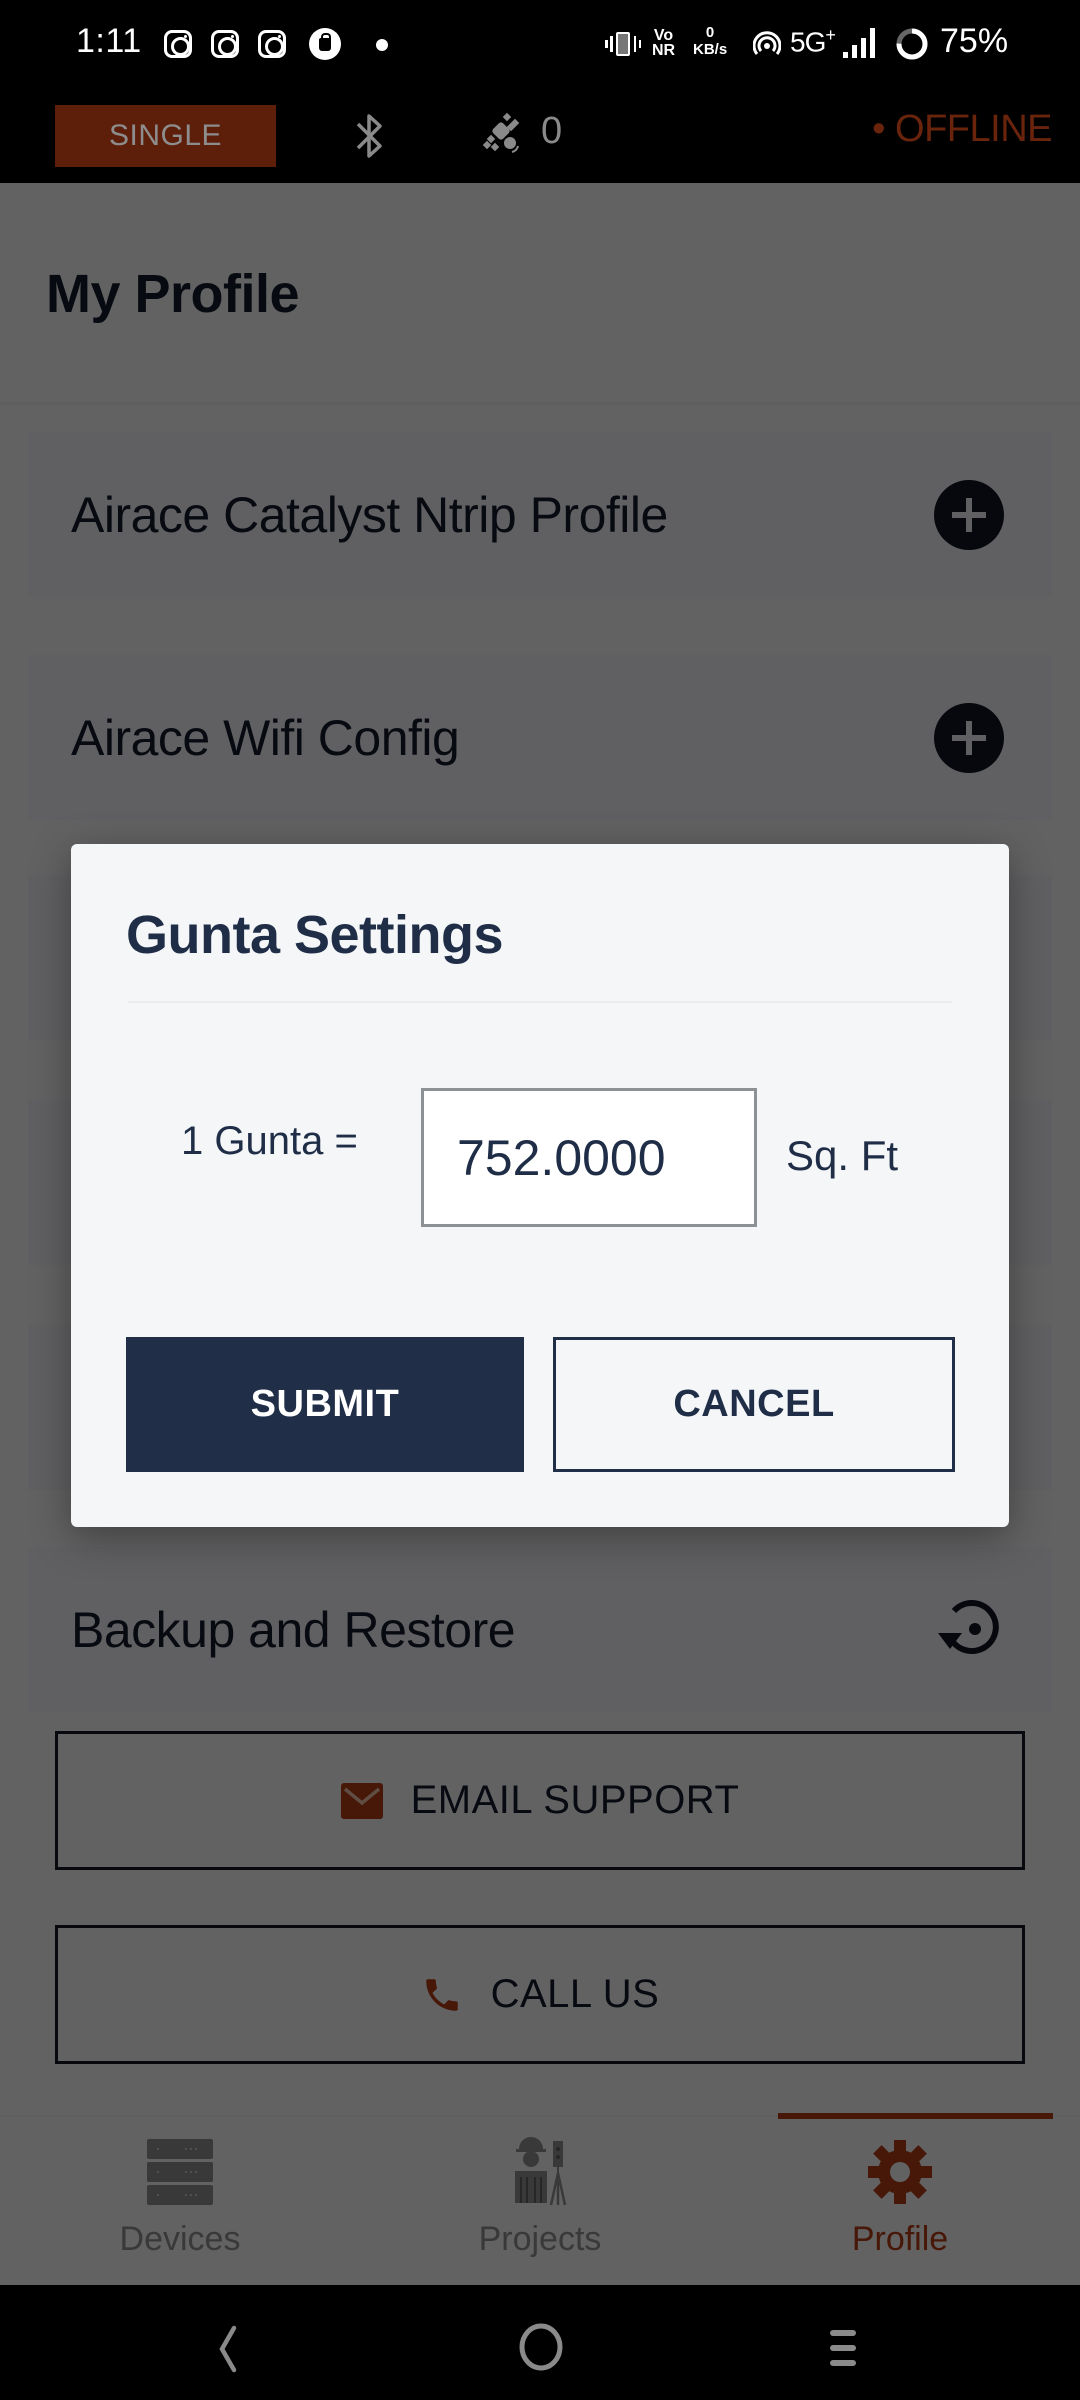 The width and height of the screenshot is (1080, 2400). I want to click on shopping-bag-icon, so click(325, 44).